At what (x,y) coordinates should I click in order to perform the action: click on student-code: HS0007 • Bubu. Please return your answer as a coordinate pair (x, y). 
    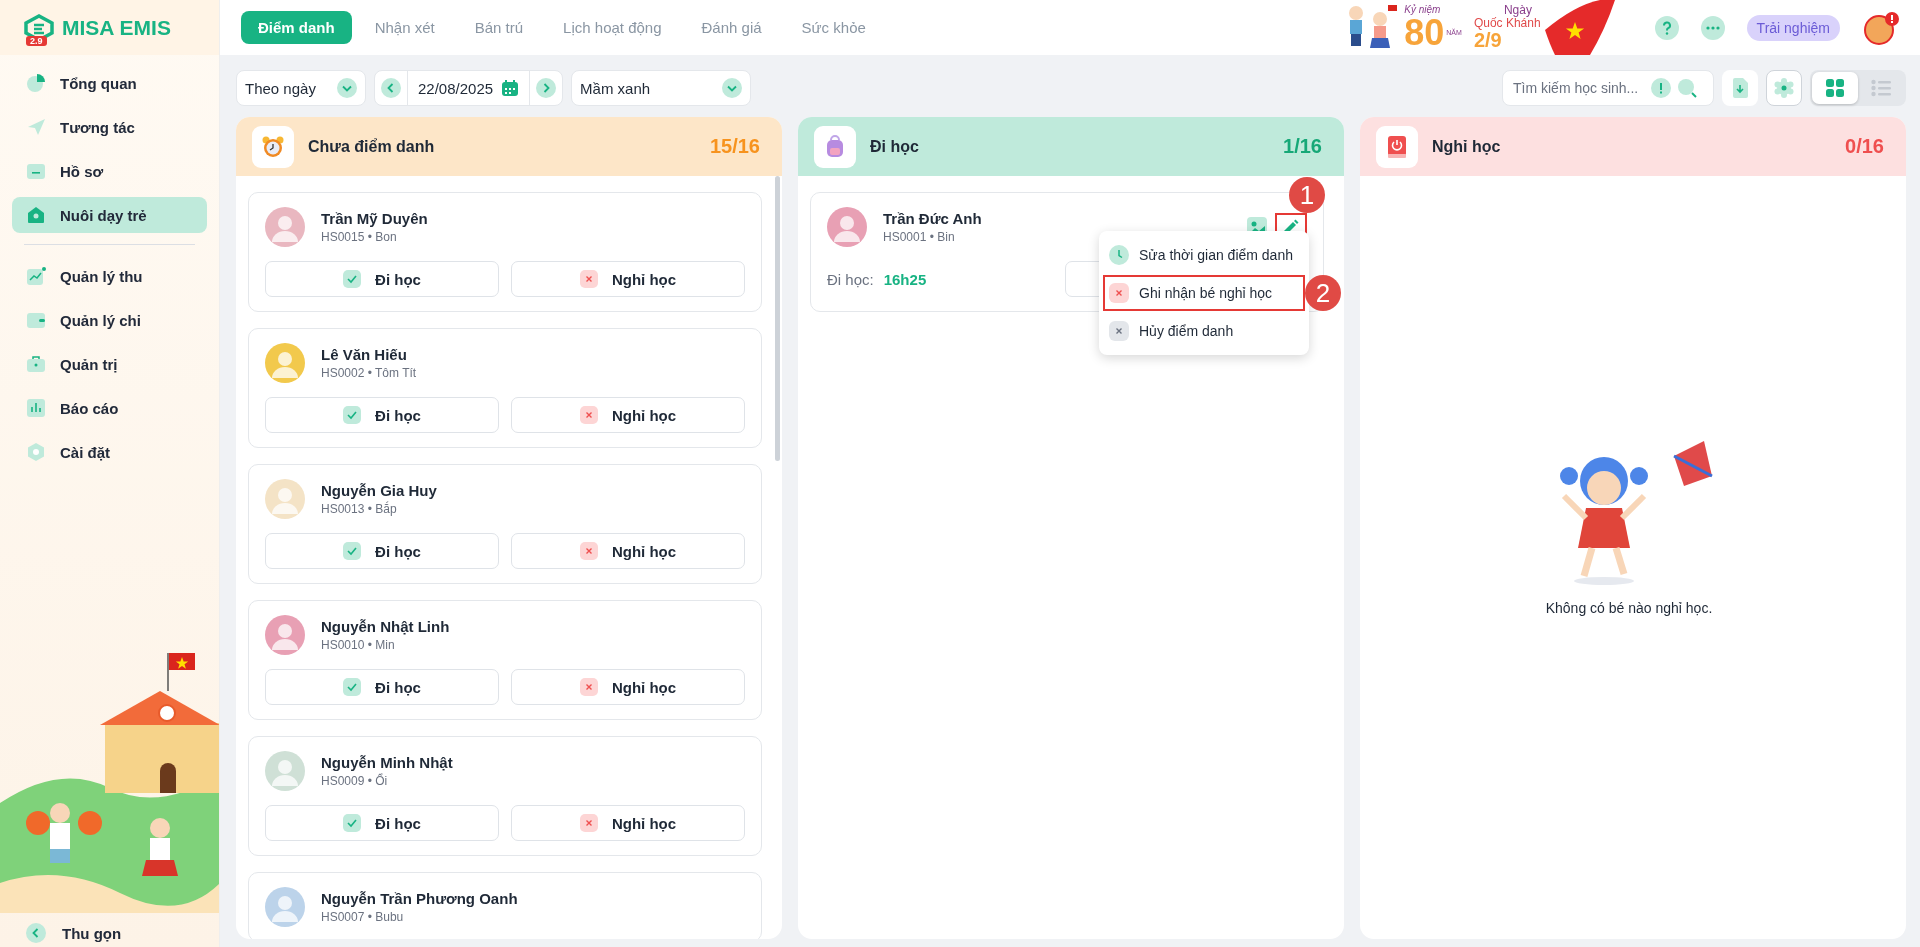
    Looking at the image, I should click on (363, 917).